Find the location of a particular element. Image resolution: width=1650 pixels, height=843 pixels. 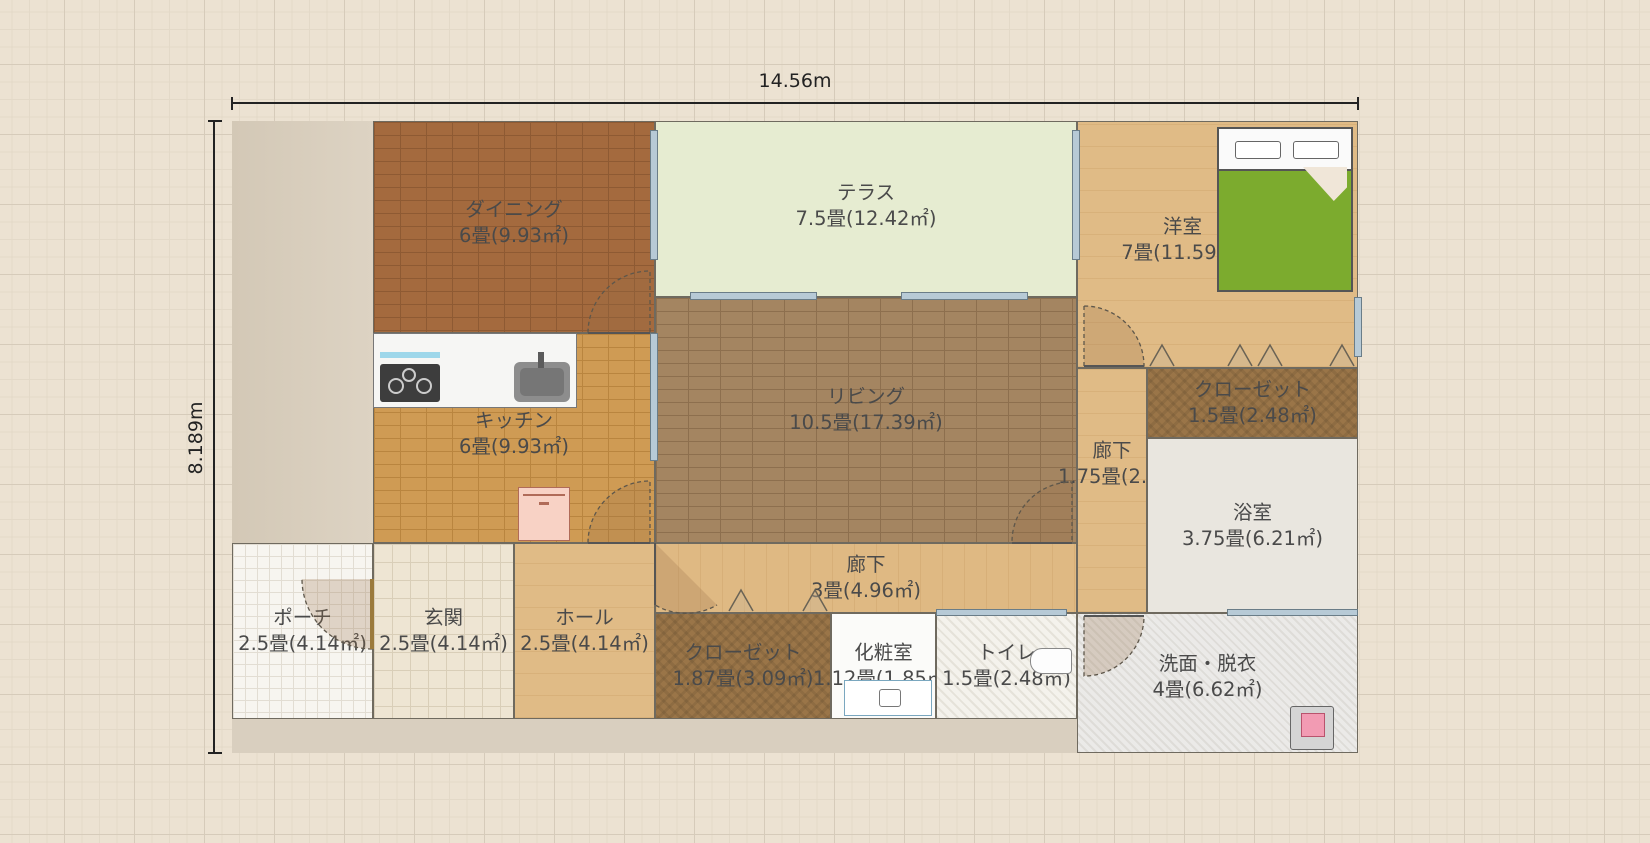

stove-icon is located at coordinates (410, 383).